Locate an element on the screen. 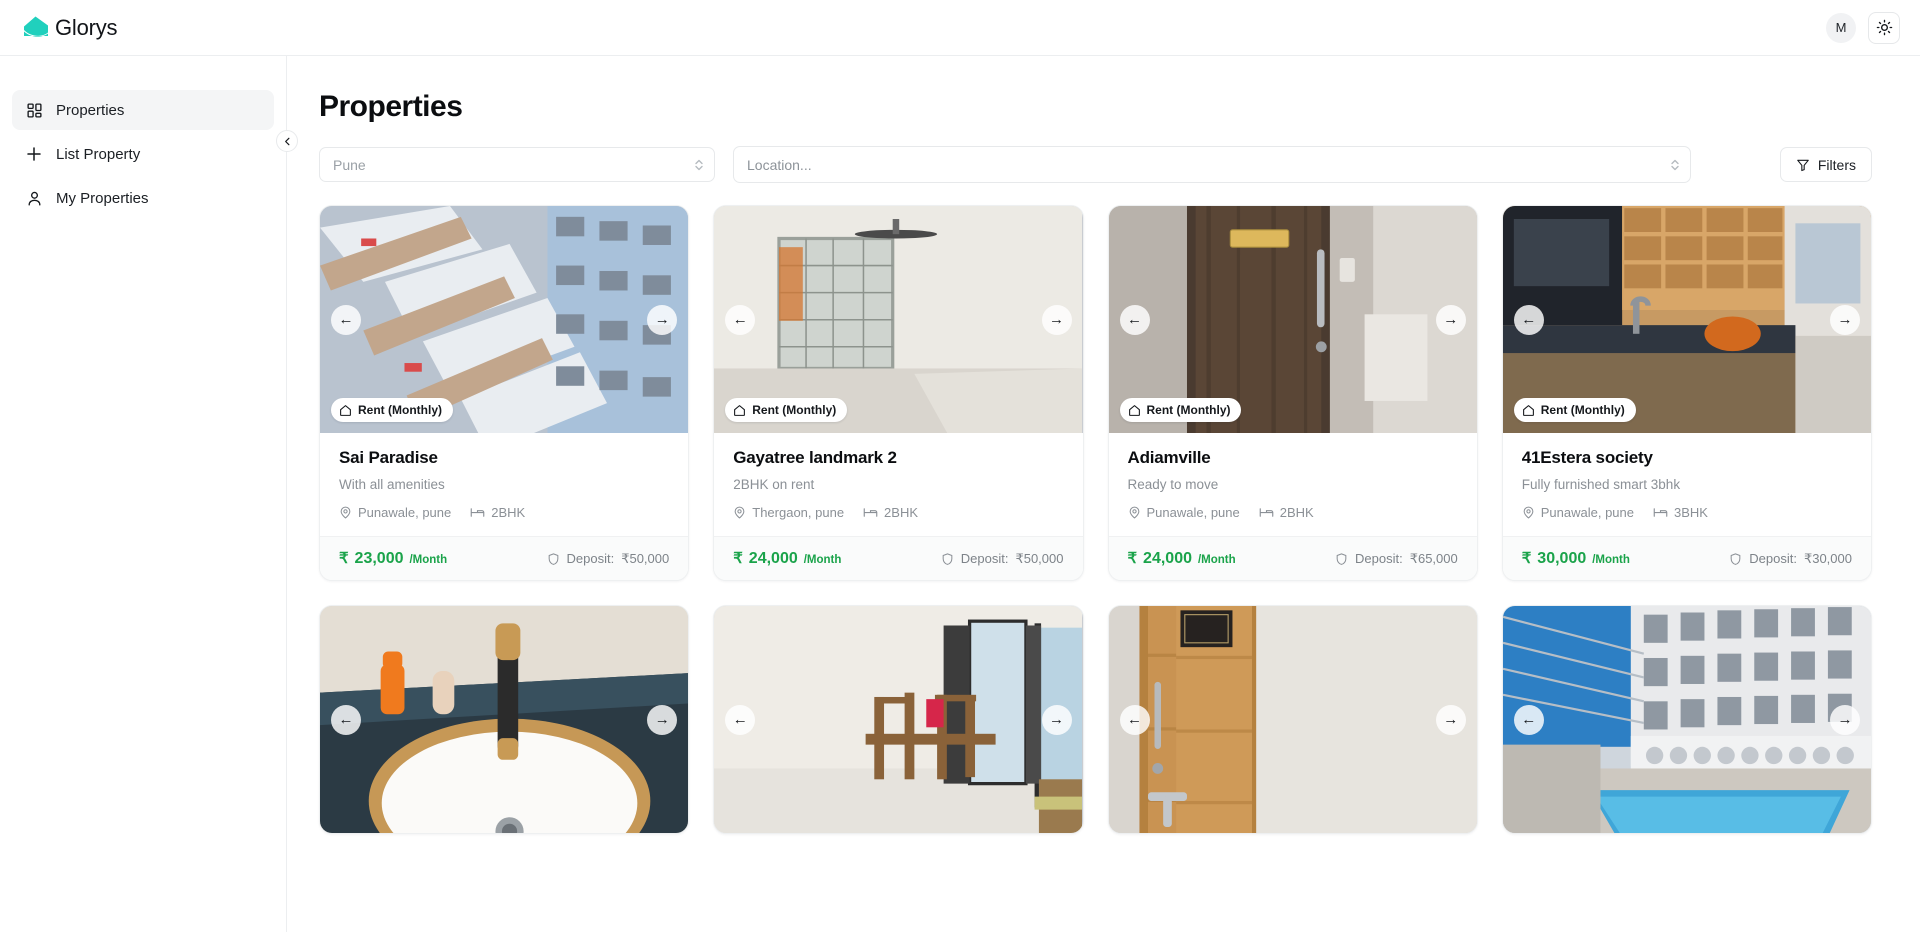 This screenshot has width=1920, height=932. property-location: Thergaon, pune is located at coordinates (788, 512).